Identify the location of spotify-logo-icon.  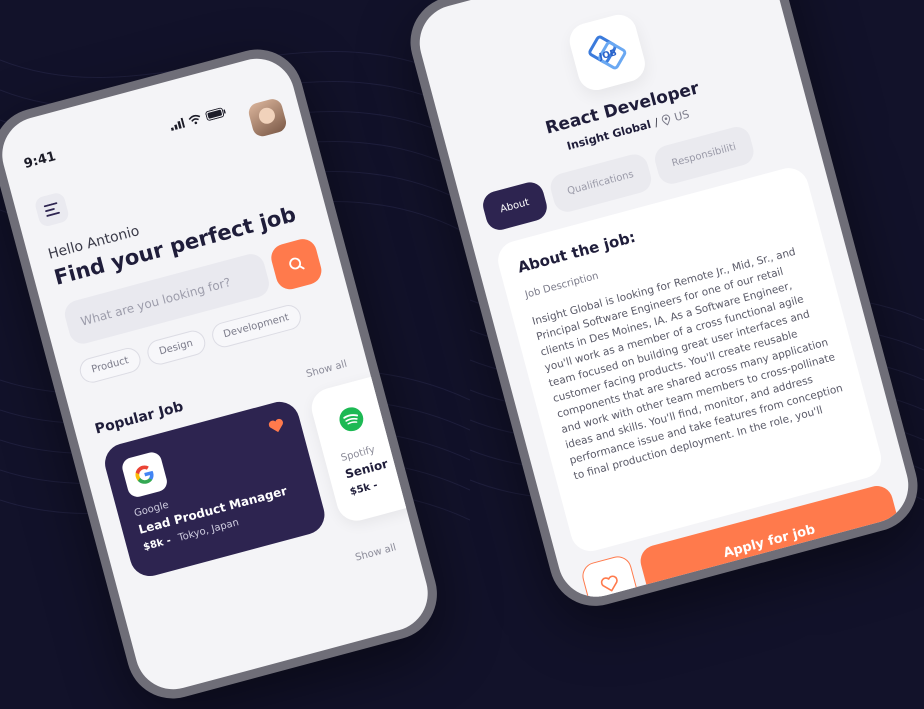
(351, 419).